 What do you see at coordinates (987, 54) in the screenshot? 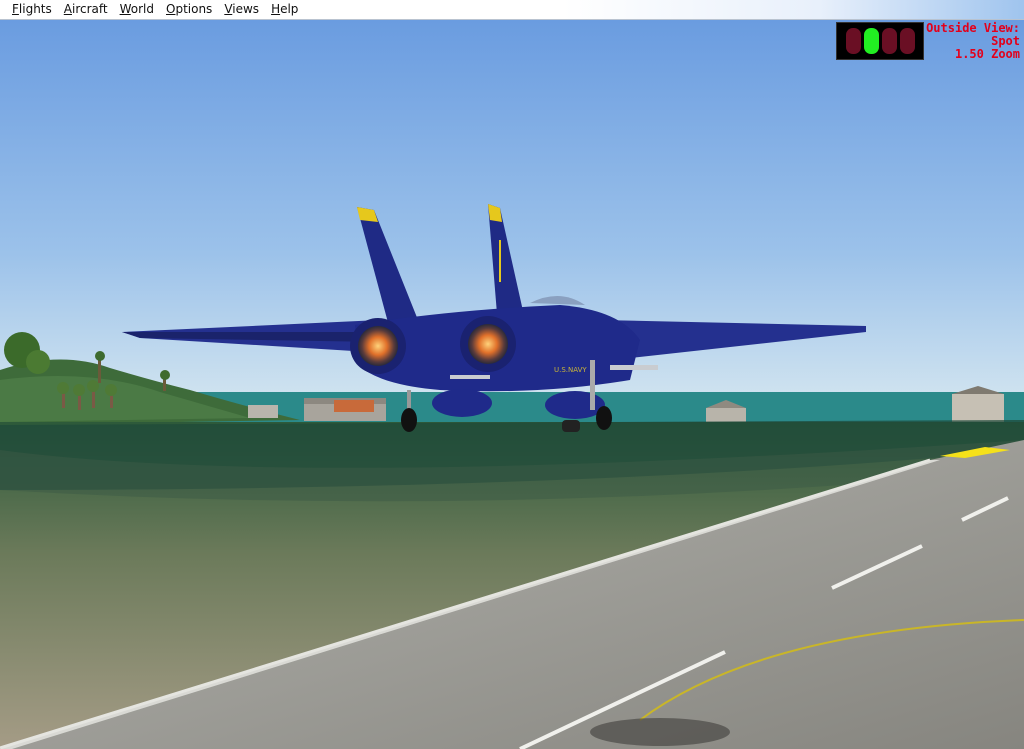
I see `zoom-level: 1.50 Zoom` at bounding box center [987, 54].